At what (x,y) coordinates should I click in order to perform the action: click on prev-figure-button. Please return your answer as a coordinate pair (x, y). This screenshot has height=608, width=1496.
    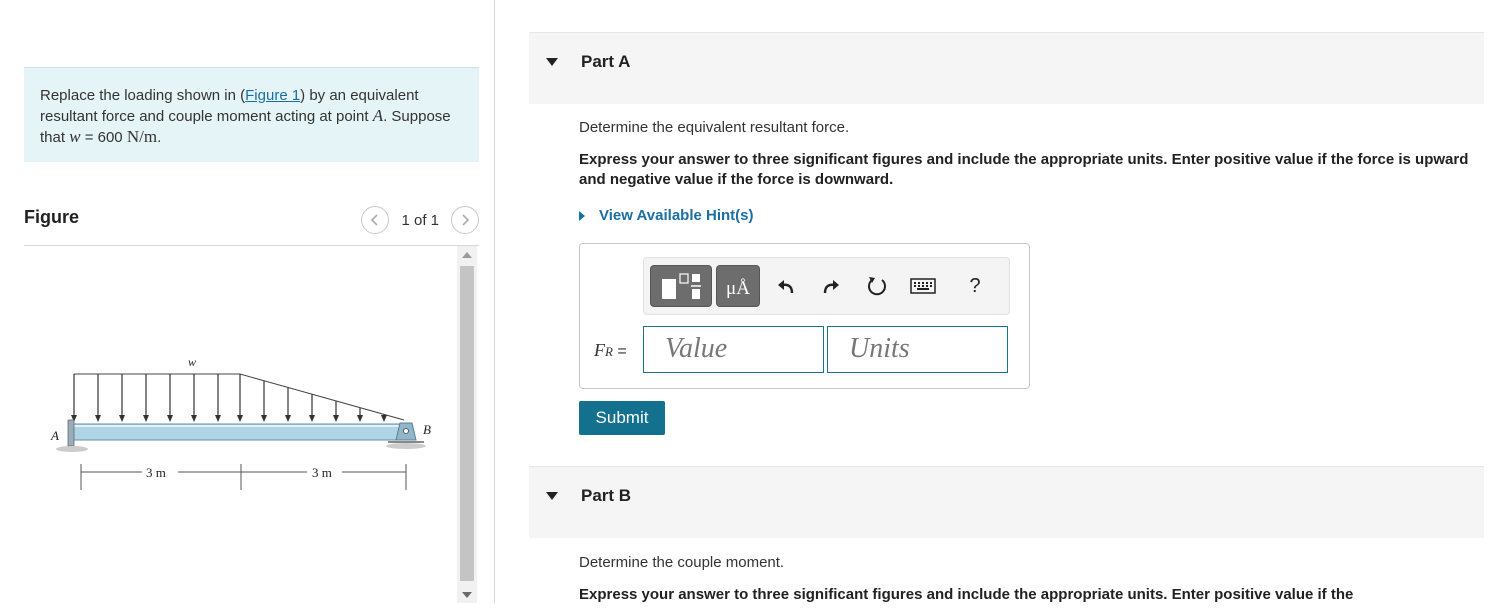
    Looking at the image, I should click on (375, 220).